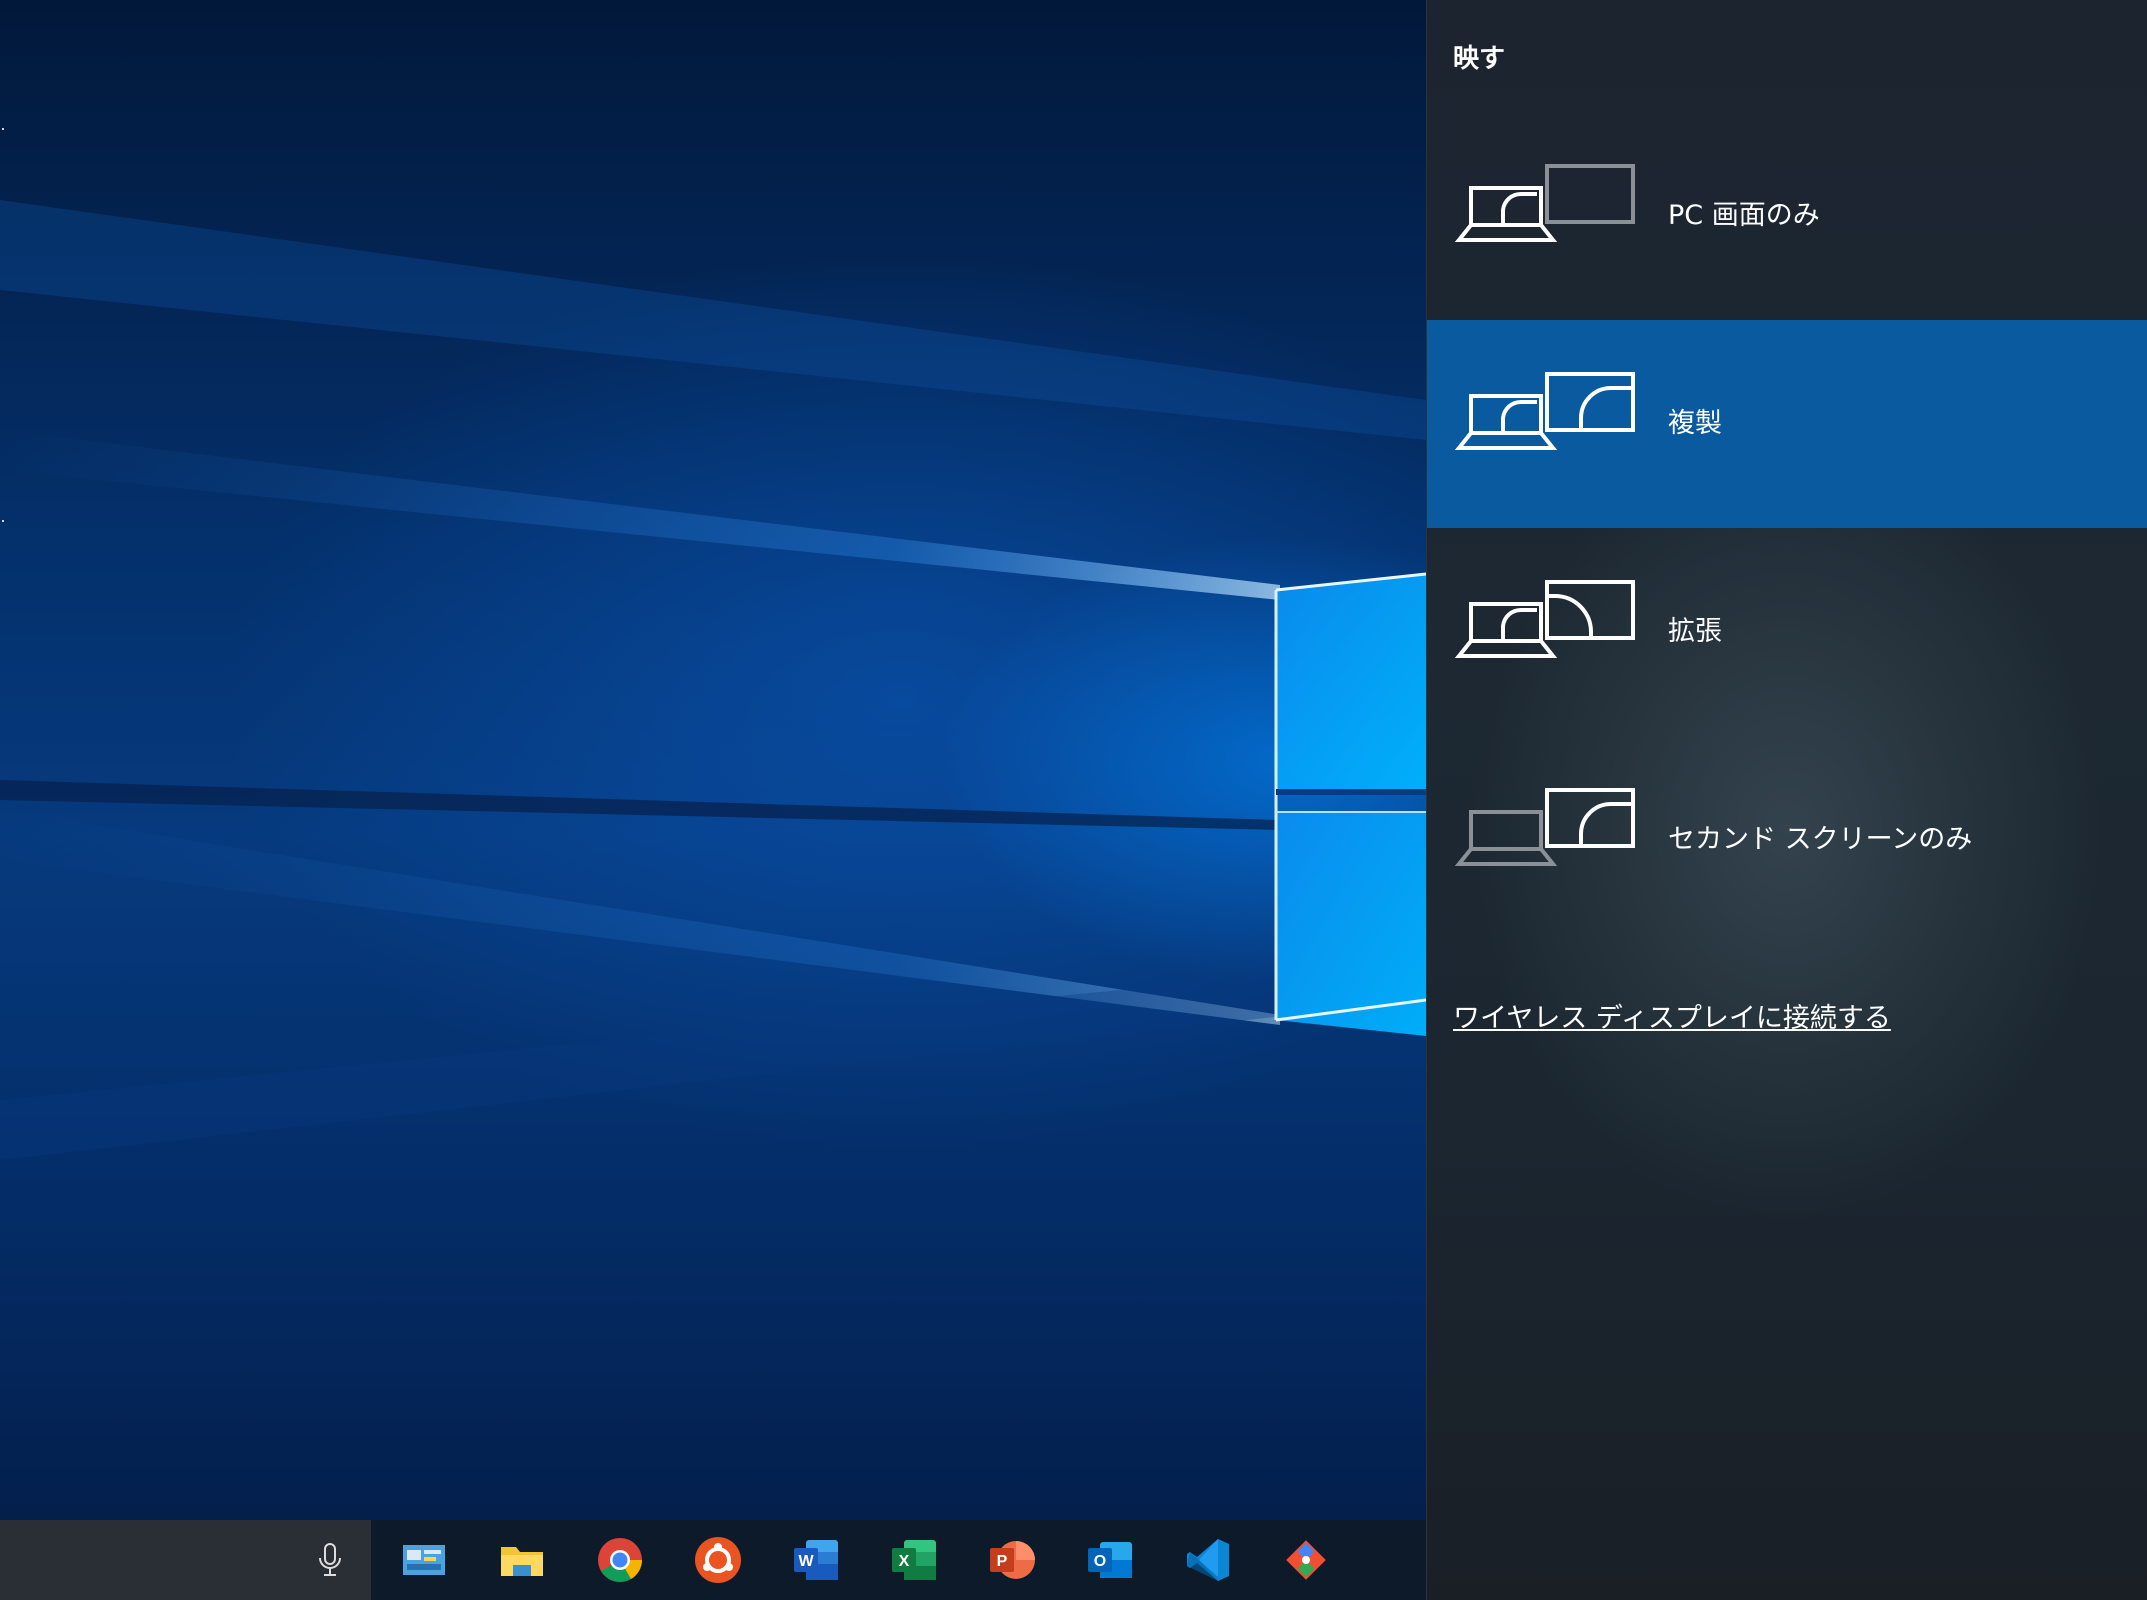 The image size is (2147, 1600). I want to click on git-icon, so click(1306, 1560).